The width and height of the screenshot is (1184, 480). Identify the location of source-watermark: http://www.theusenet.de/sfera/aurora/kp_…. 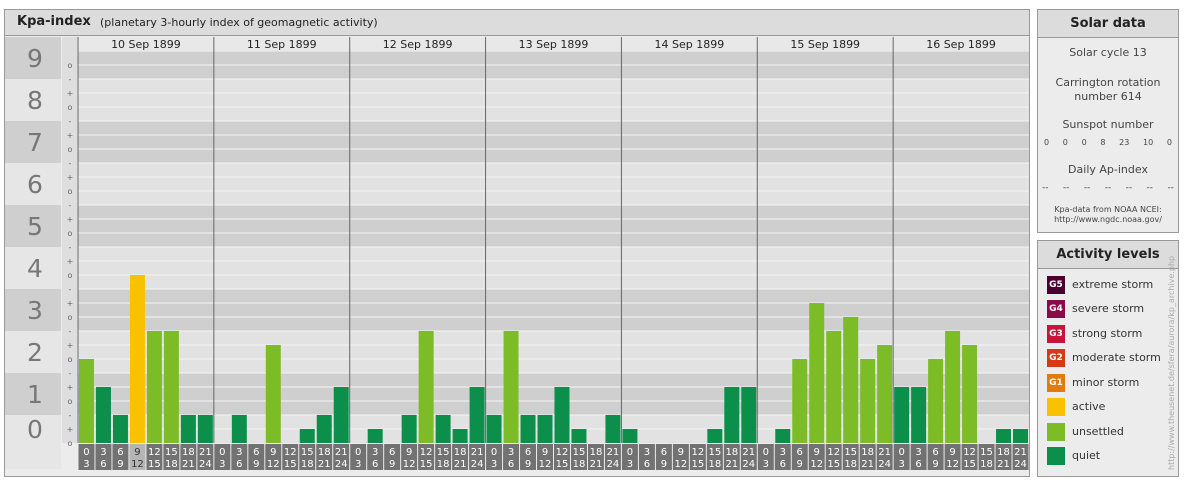
(1171, 362).